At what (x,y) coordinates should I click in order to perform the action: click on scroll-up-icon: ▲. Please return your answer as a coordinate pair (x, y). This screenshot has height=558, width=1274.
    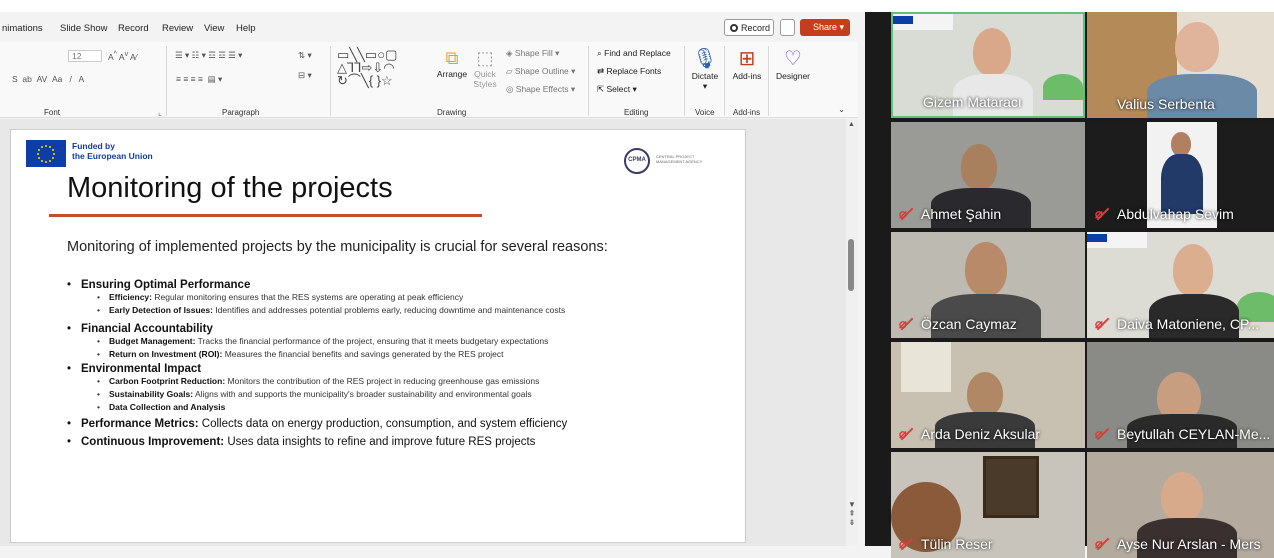
    Looking at the image, I should click on (851, 124).